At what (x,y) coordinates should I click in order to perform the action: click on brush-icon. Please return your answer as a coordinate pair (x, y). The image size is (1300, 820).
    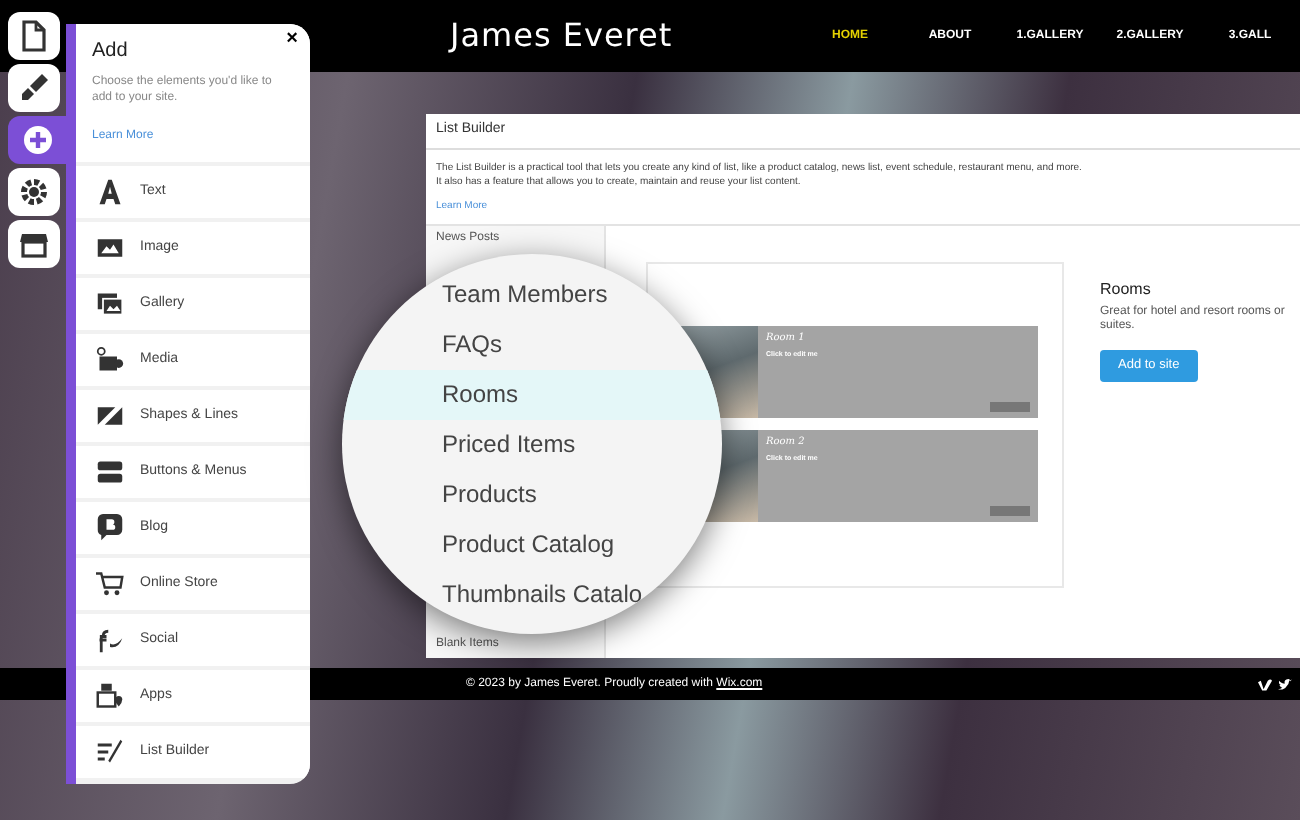
    Looking at the image, I should click on (34, 88).